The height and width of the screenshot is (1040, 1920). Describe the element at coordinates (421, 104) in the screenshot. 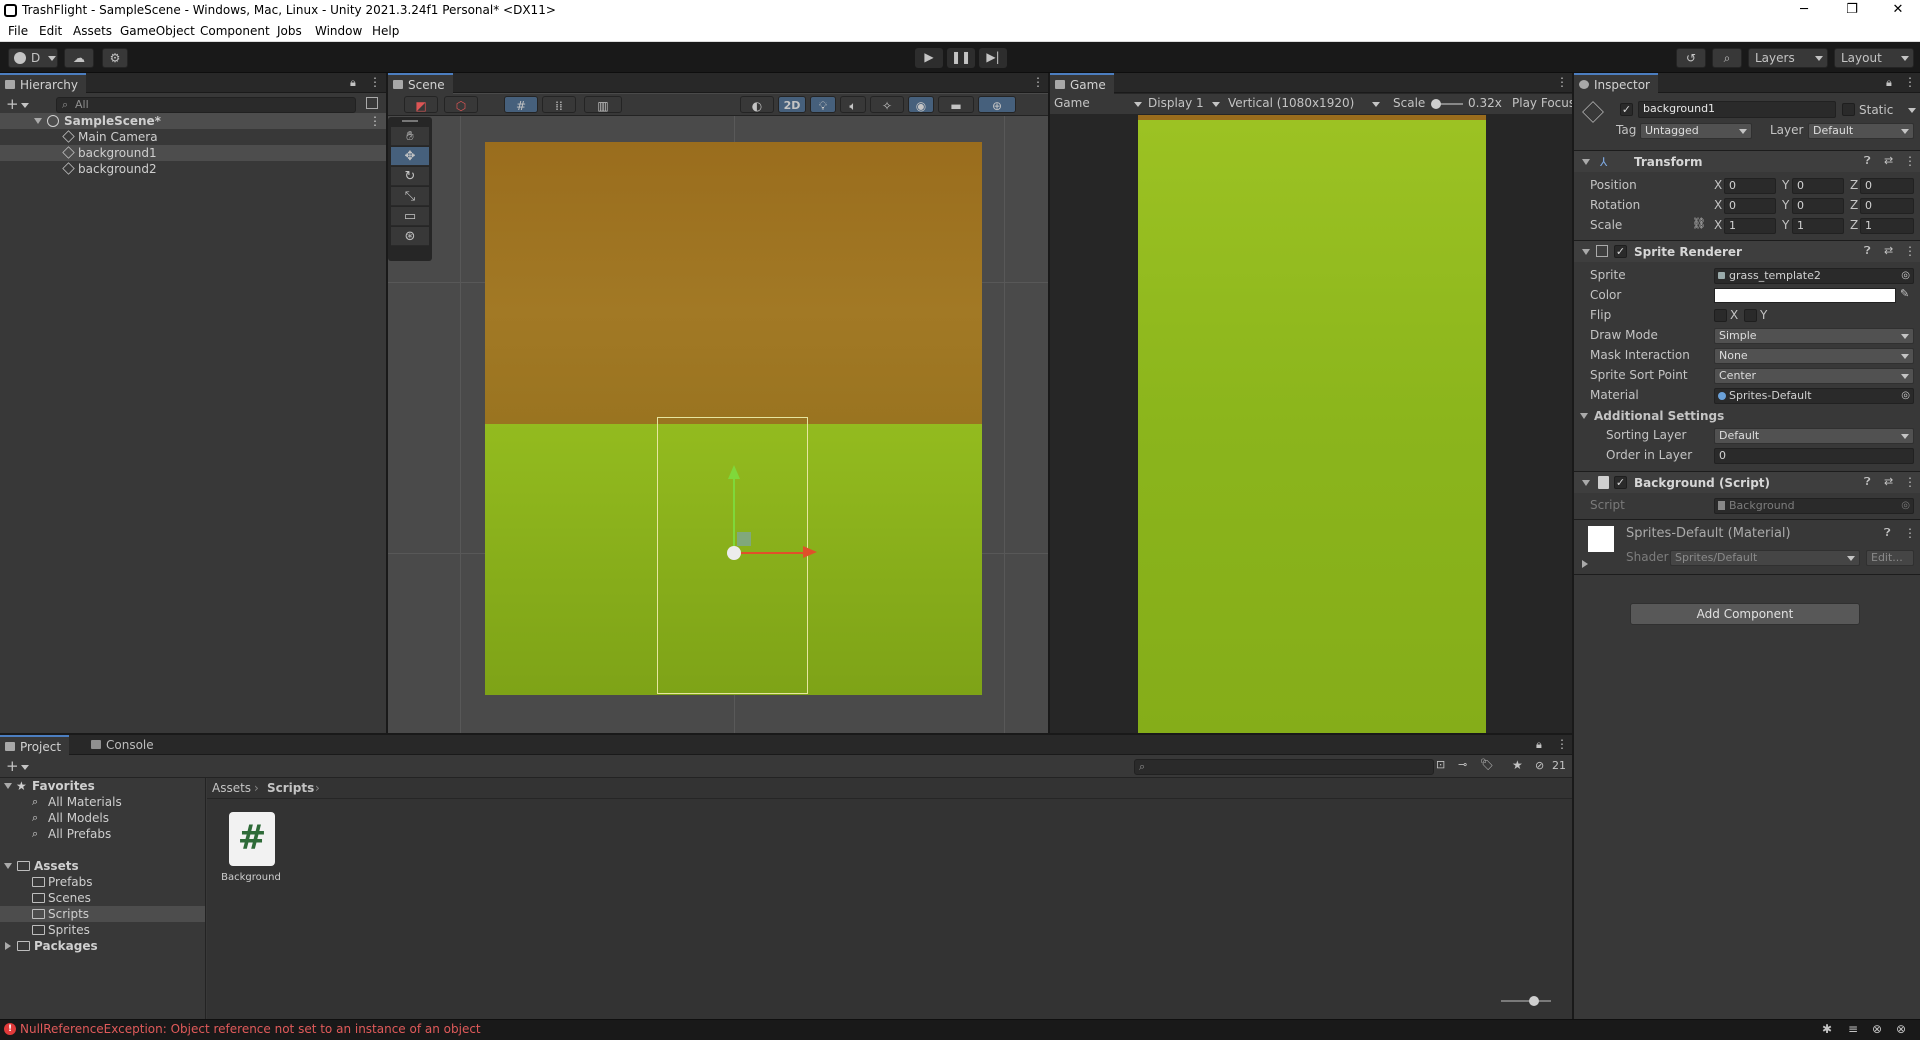

I see `draw-mode-dropdown: ◩` at that location.